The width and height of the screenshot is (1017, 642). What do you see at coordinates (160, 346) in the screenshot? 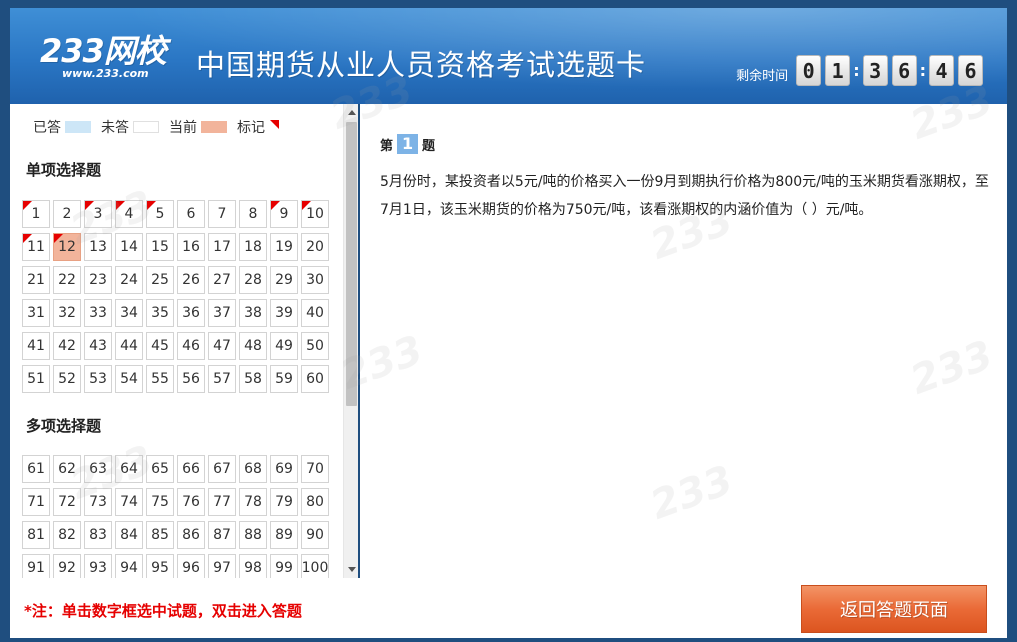
I see `question-number-cell: 45` at bounding box center [160, 346].